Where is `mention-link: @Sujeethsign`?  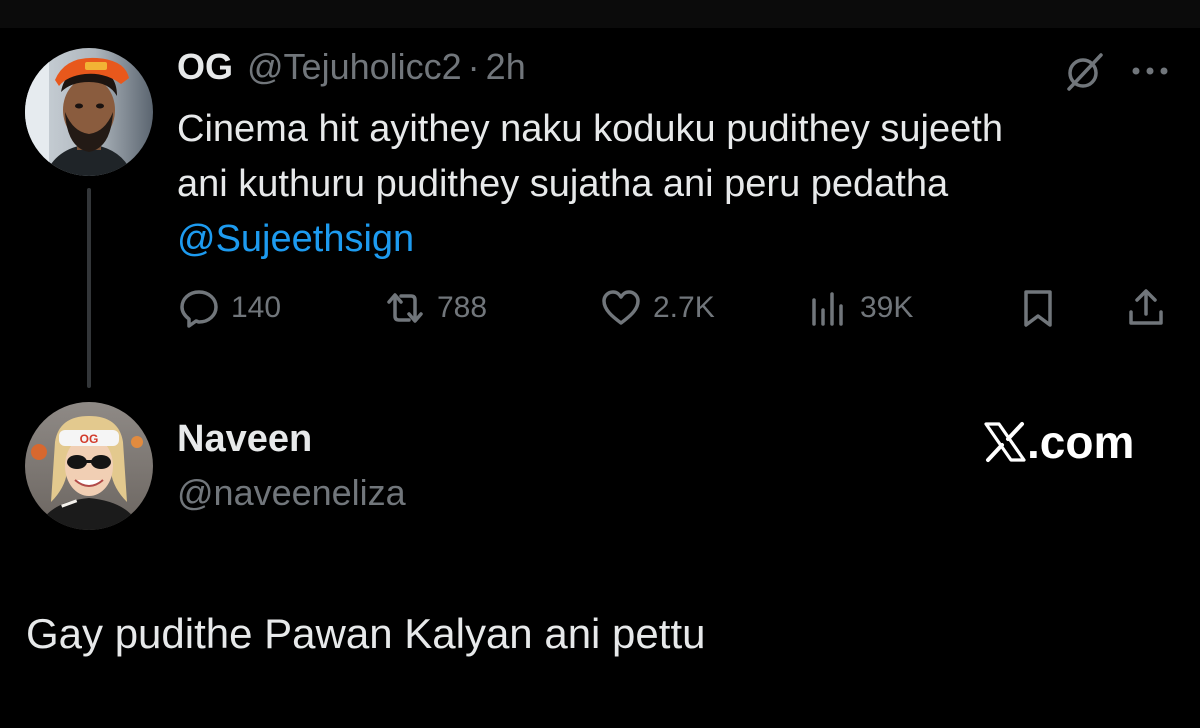 mention-link: @Sujeethsign is located at coordinates (295, 239).